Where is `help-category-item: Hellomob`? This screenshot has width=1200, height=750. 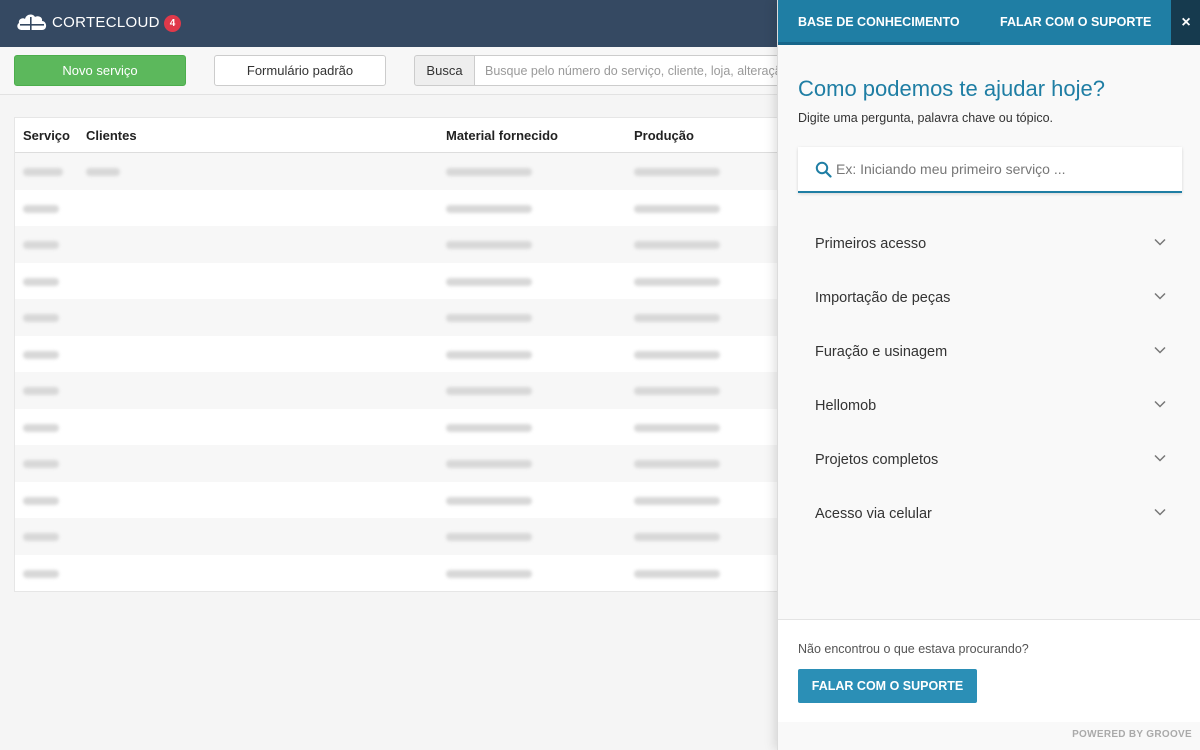 help-category-item: Hellomob is located at coordinates (990, 406).